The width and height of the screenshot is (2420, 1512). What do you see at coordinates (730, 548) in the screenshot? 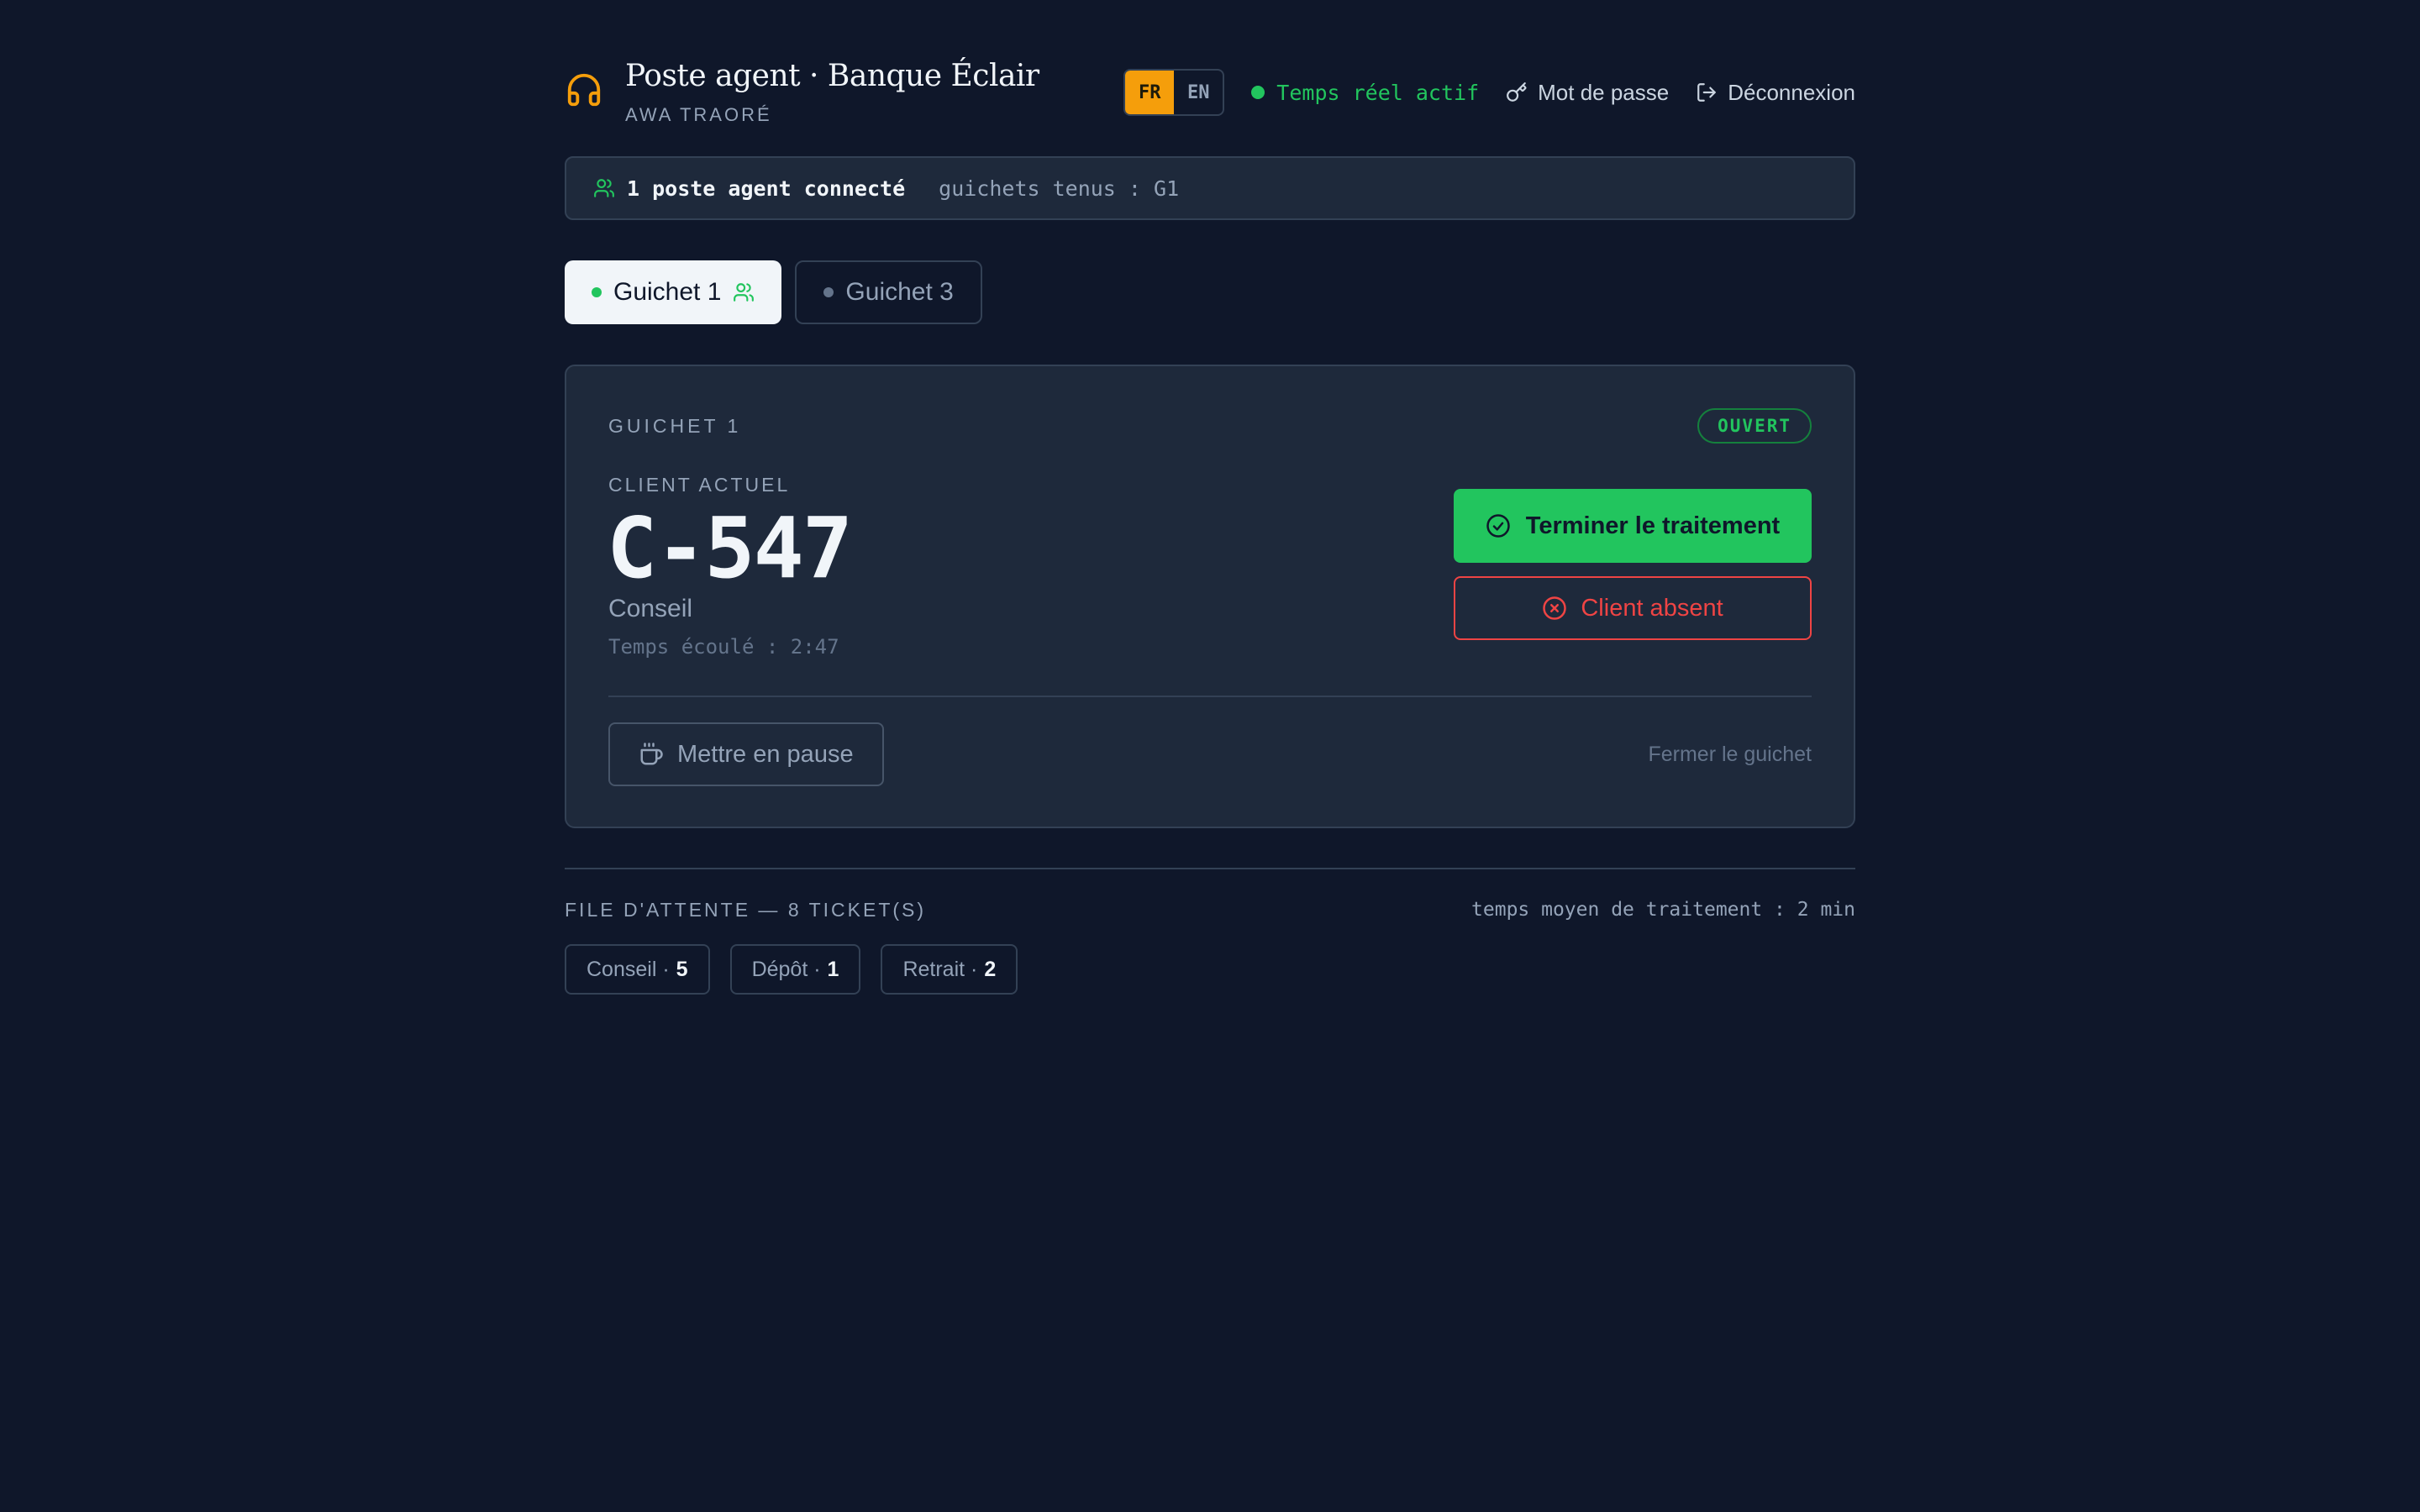
I see `ticket-number: C-547` at bounding box center [730, 548].